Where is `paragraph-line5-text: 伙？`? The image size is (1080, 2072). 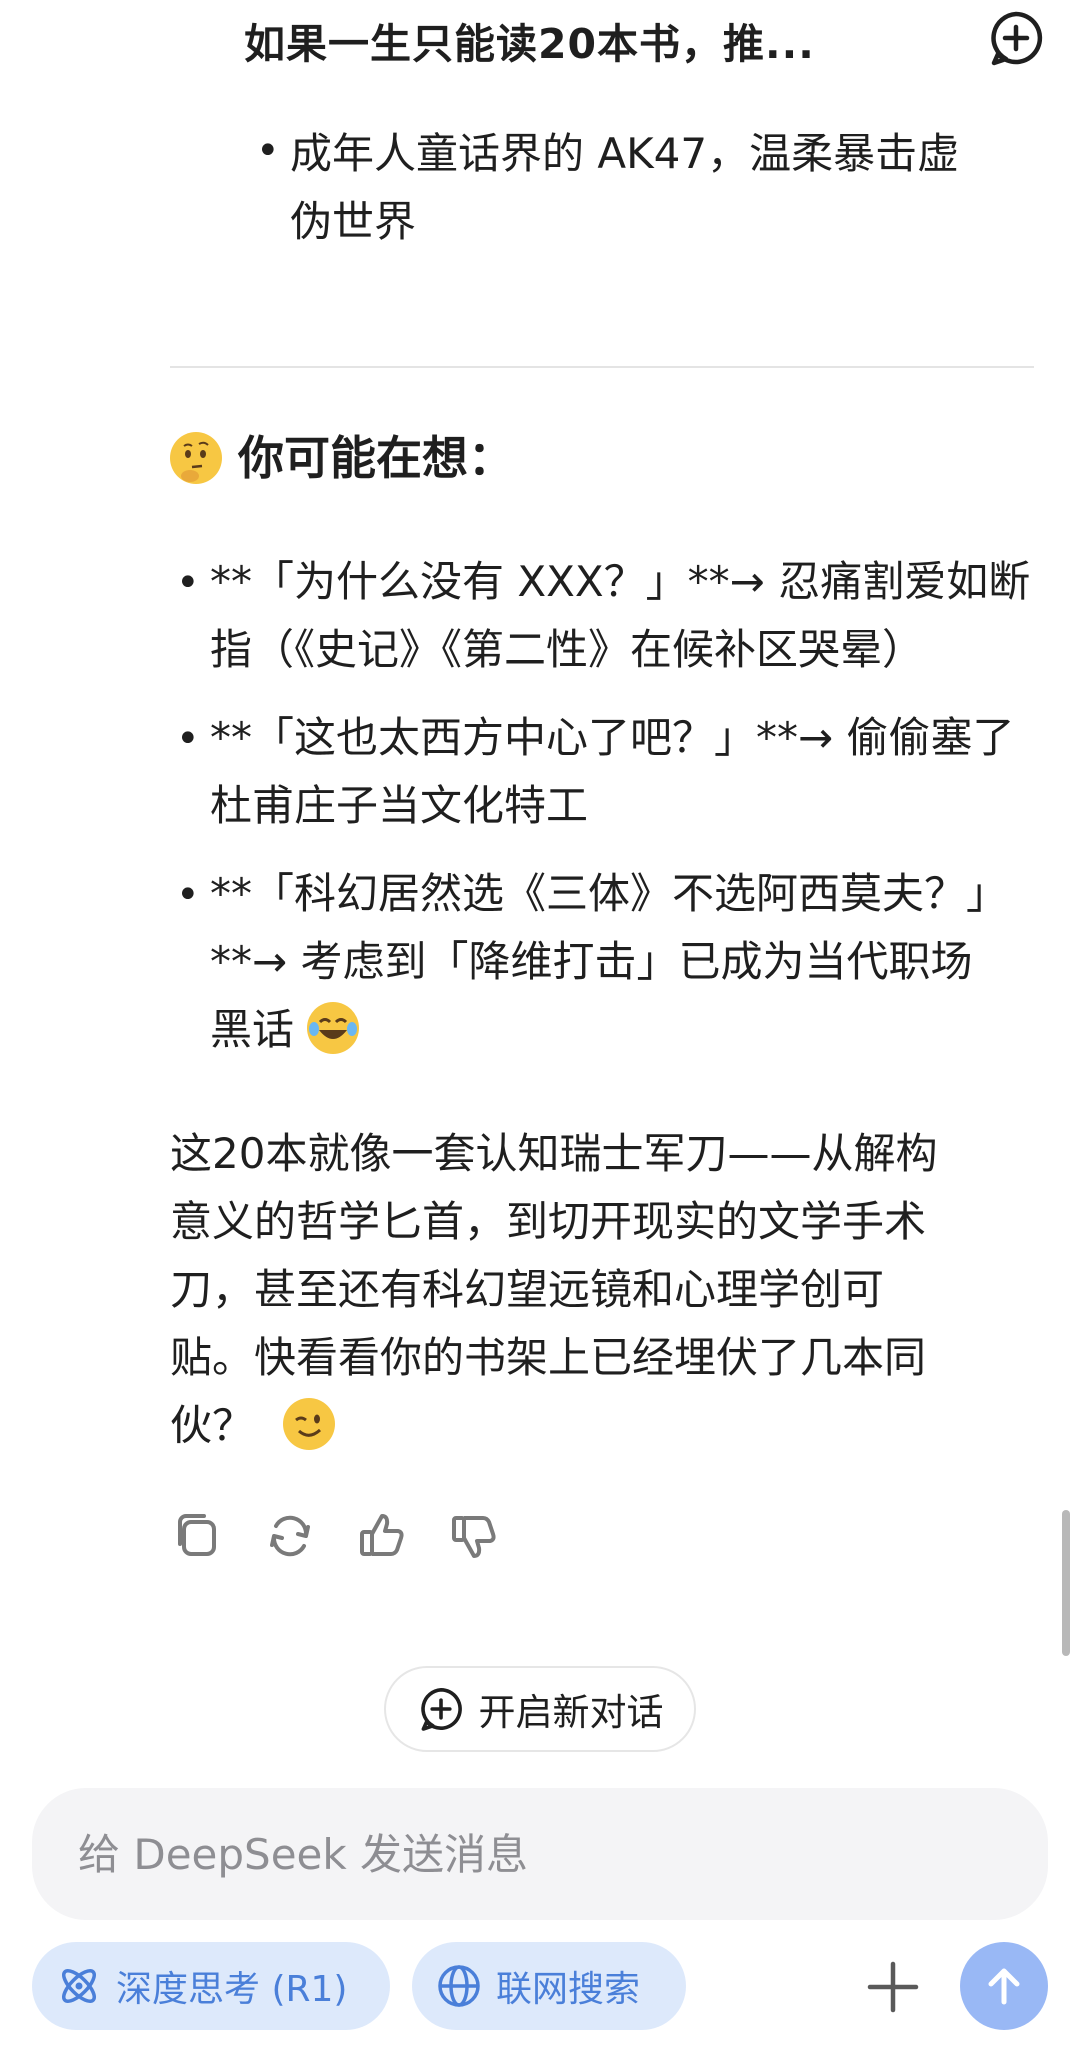
paragraph-line5-text: 伙？ is located at coordinates (212, 1425).